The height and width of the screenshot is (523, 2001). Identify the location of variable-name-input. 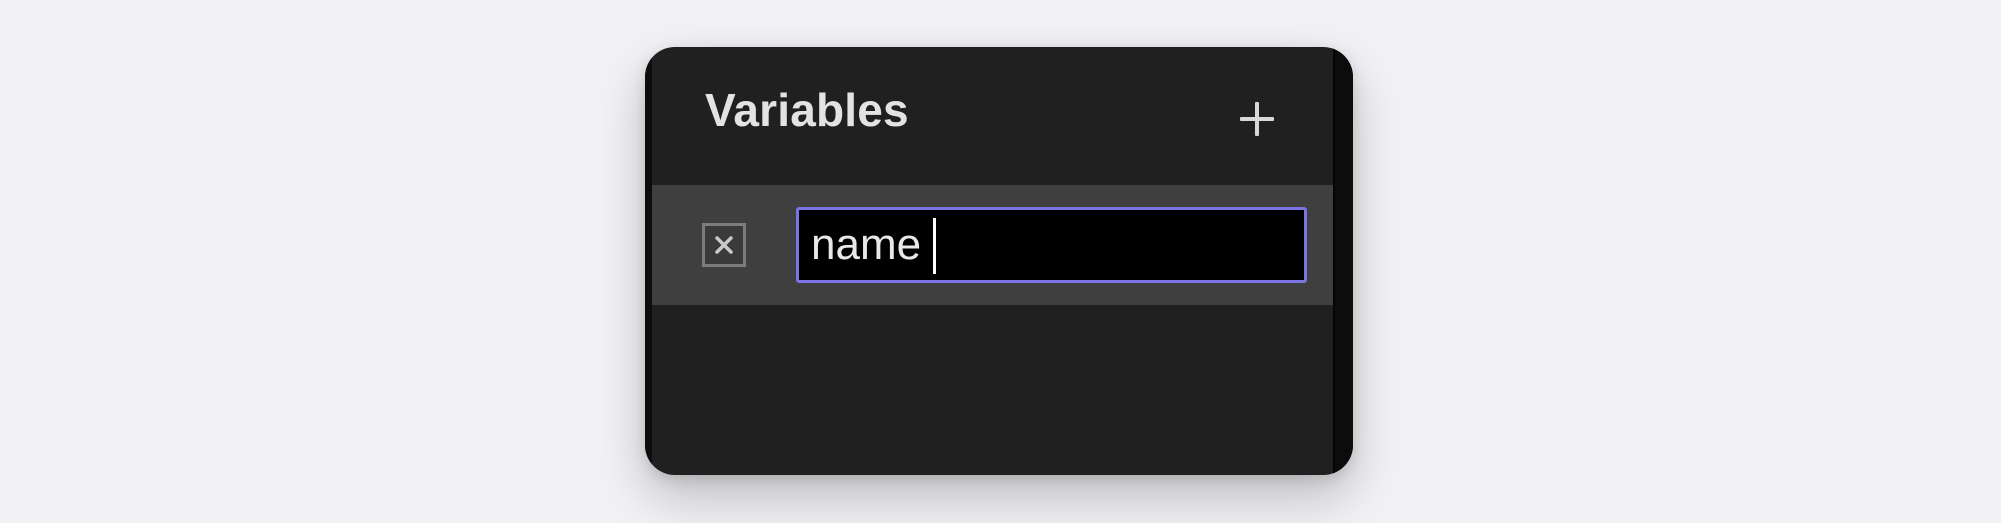
(1051, 245).